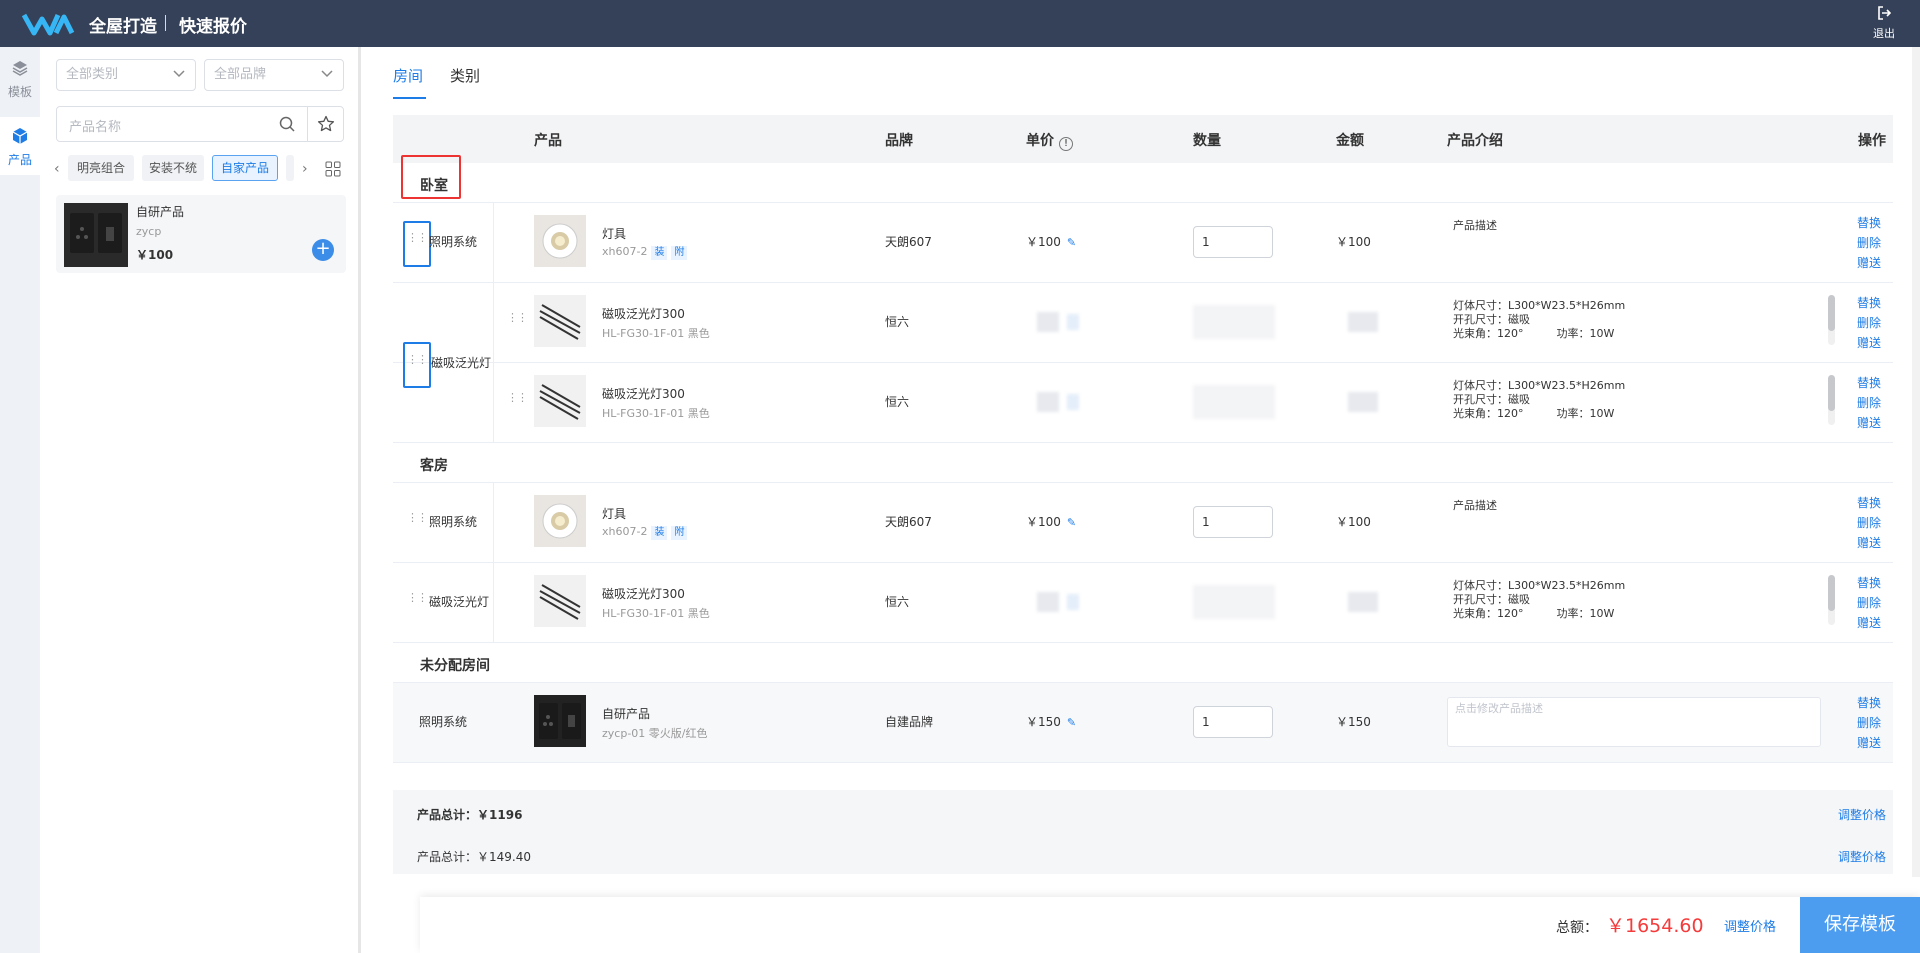 The image size is (1920, 953). What do you see at coordinates (1884, 23) in the screenshot?
I see `logout-button: 退出` at bounding box center [1884, 23].